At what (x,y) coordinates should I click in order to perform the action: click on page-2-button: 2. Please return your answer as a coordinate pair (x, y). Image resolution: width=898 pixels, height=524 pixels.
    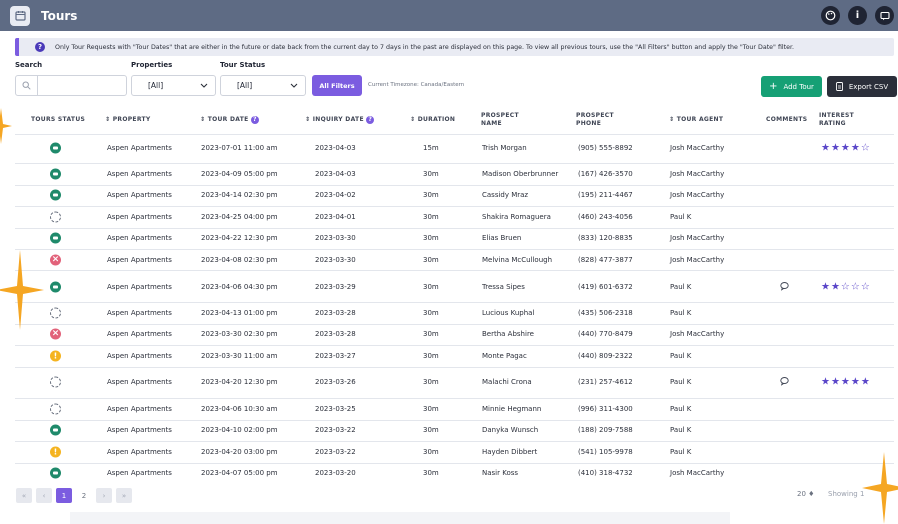
    Looking at the image, I should click on (84, 495).